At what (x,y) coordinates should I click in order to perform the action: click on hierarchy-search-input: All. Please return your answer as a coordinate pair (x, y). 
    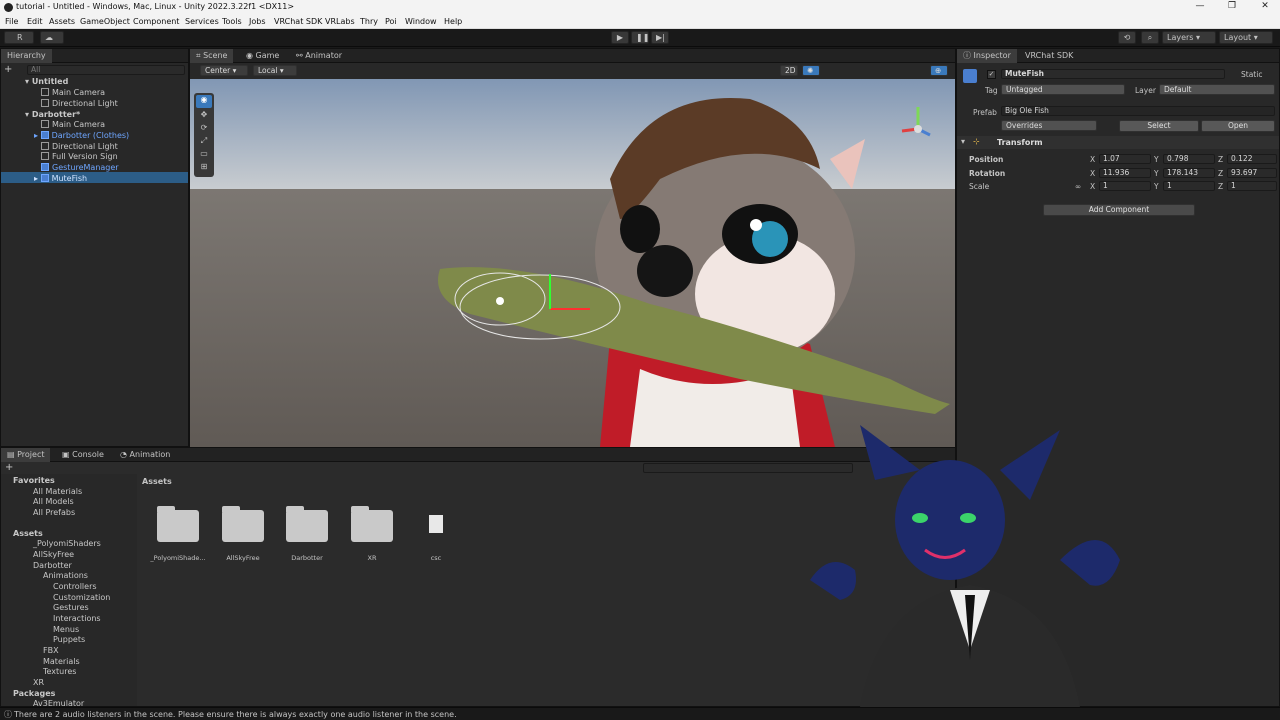
    Looking at the image, I should click on (106, 70).